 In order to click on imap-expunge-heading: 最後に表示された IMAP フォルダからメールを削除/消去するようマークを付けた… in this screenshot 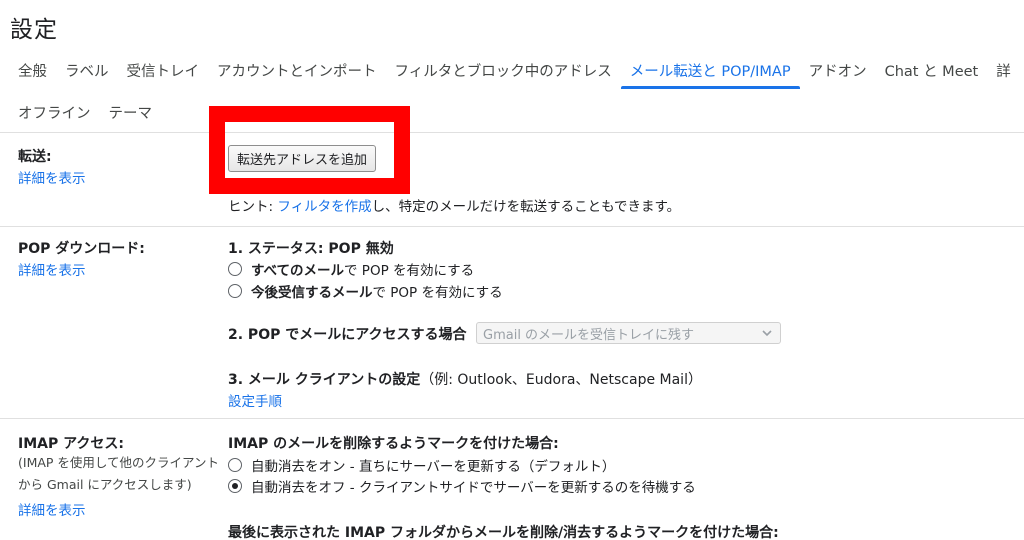, I will do `click(503, 532)`.